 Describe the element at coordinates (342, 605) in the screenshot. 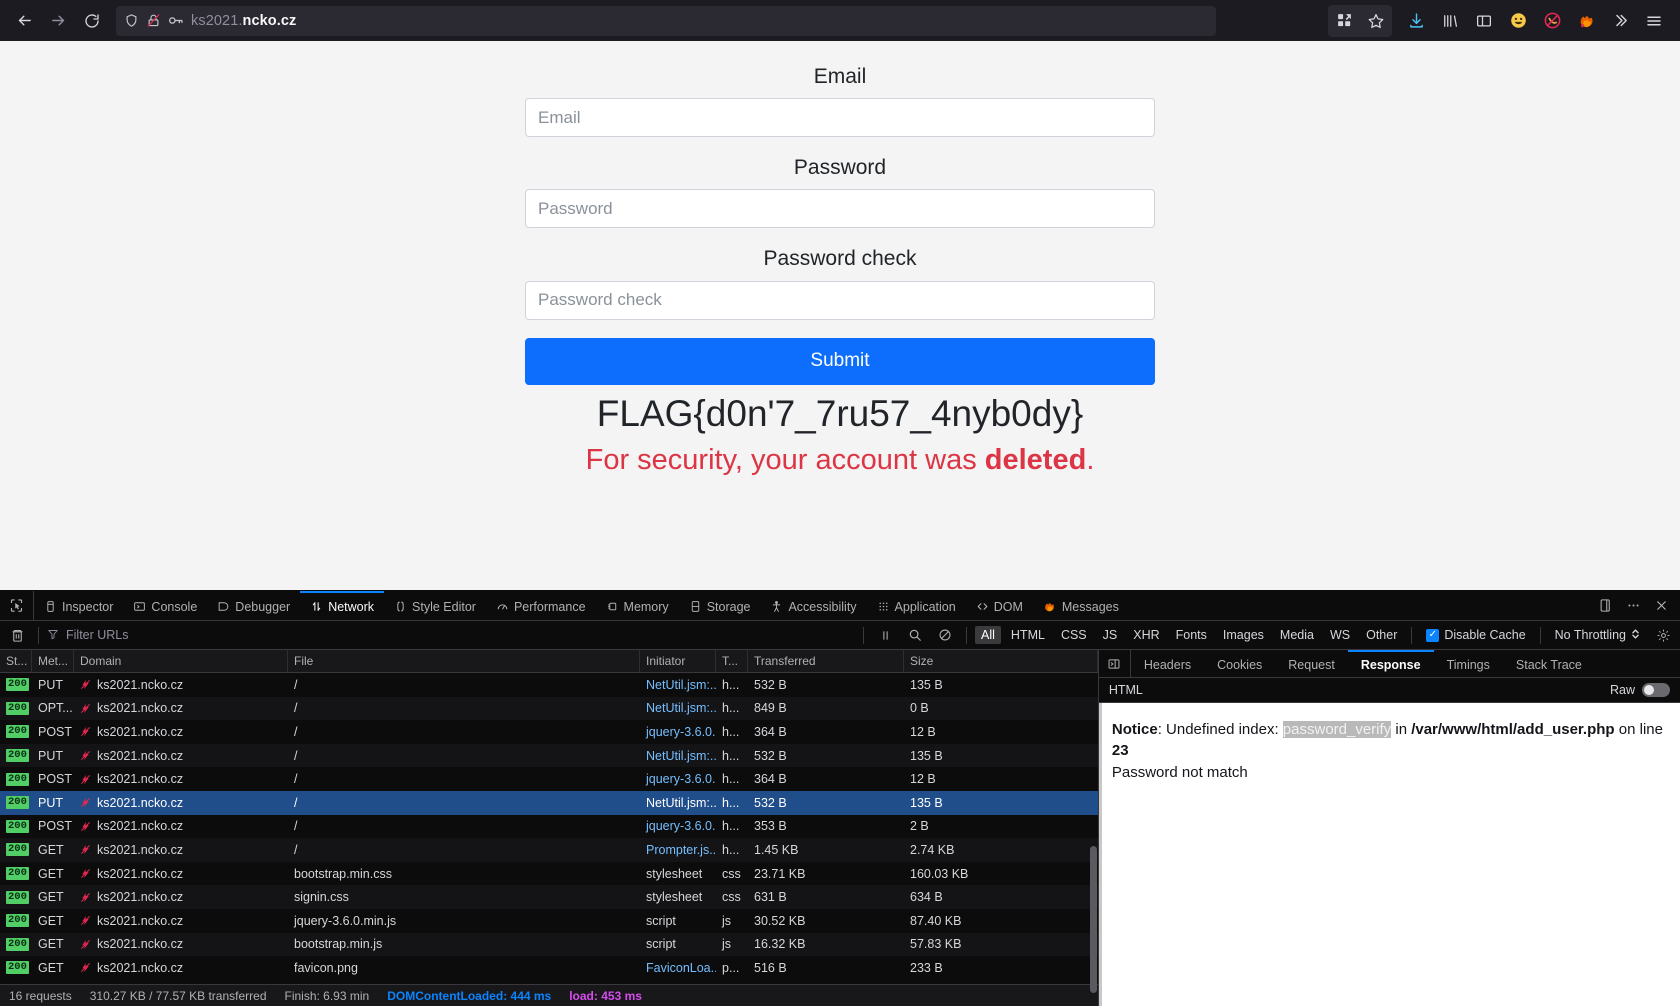

I see `tab-network: Network` at that location.